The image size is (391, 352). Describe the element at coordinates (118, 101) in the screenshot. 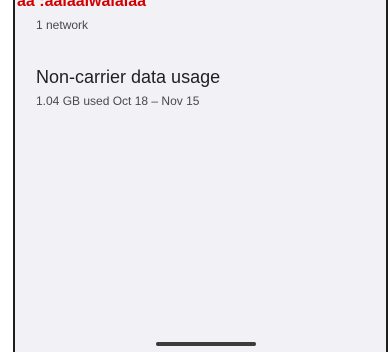

I see `non-carrier-data-usage-summary: 1.04 GB used Oct 18 – Nov 15` at that location.